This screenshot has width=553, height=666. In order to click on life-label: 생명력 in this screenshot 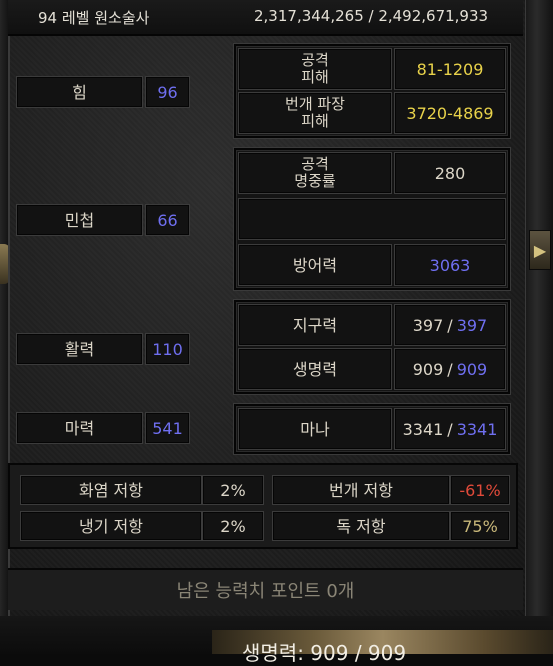, I will do `click(315, 369)`.